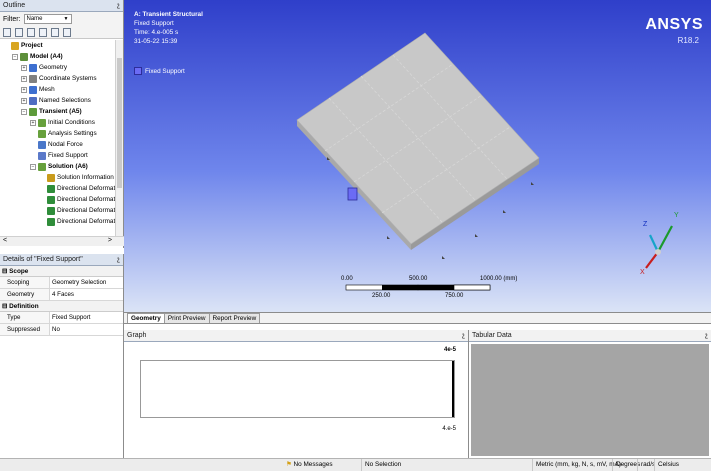  I want to click on transient-icon, so click(33, 111).